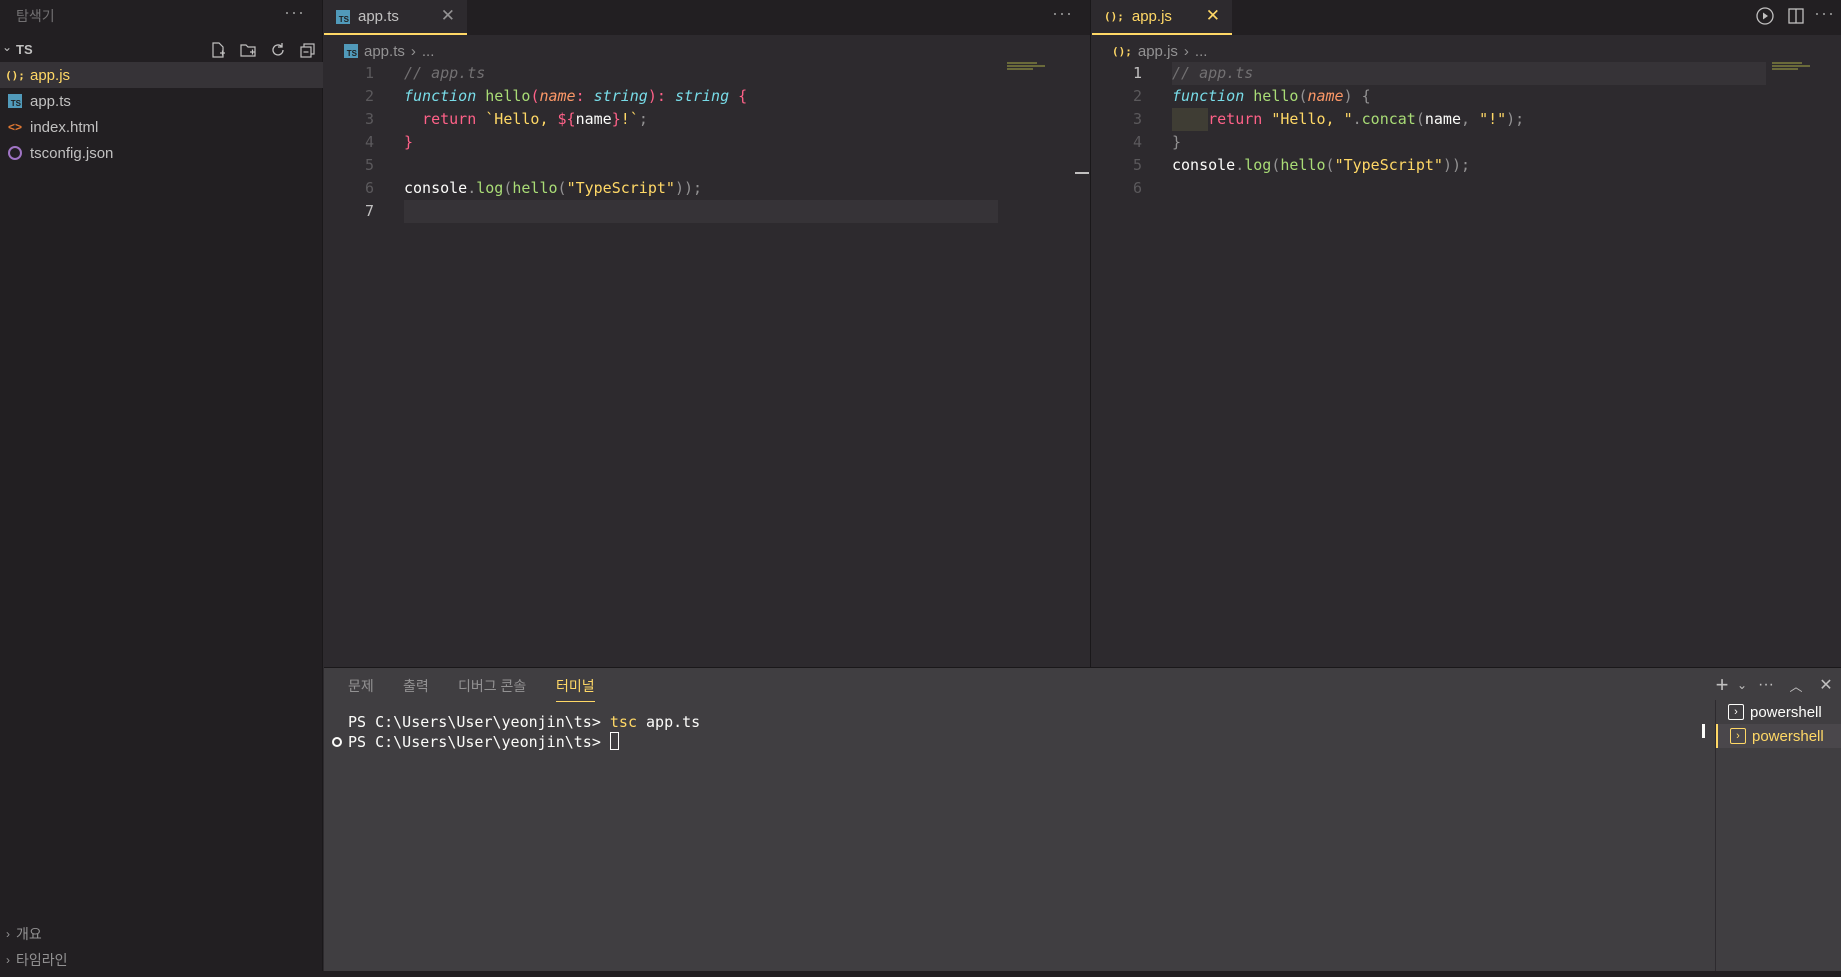  I want to click on code-line-2: function hello(name: string): string {, so click(576, 96).